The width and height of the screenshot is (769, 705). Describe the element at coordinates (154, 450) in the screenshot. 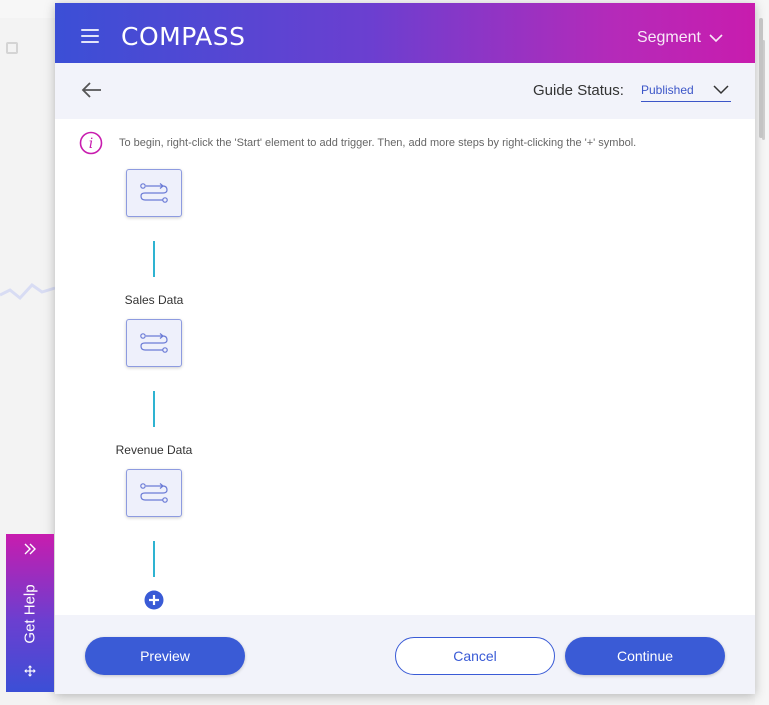

I see `step-label-revenue-data: Revenue Data` at that location.